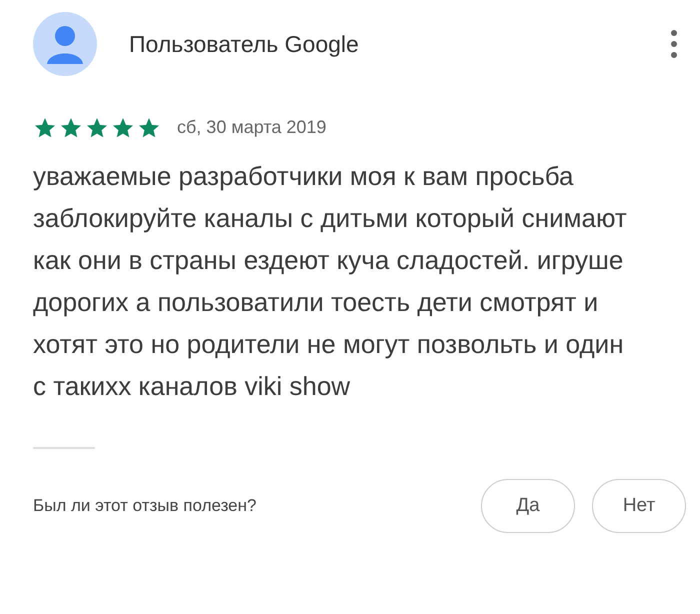 This screenshot has height=614, width=700. I want to click on author-name: Пользователь Google, so click(244, 44).